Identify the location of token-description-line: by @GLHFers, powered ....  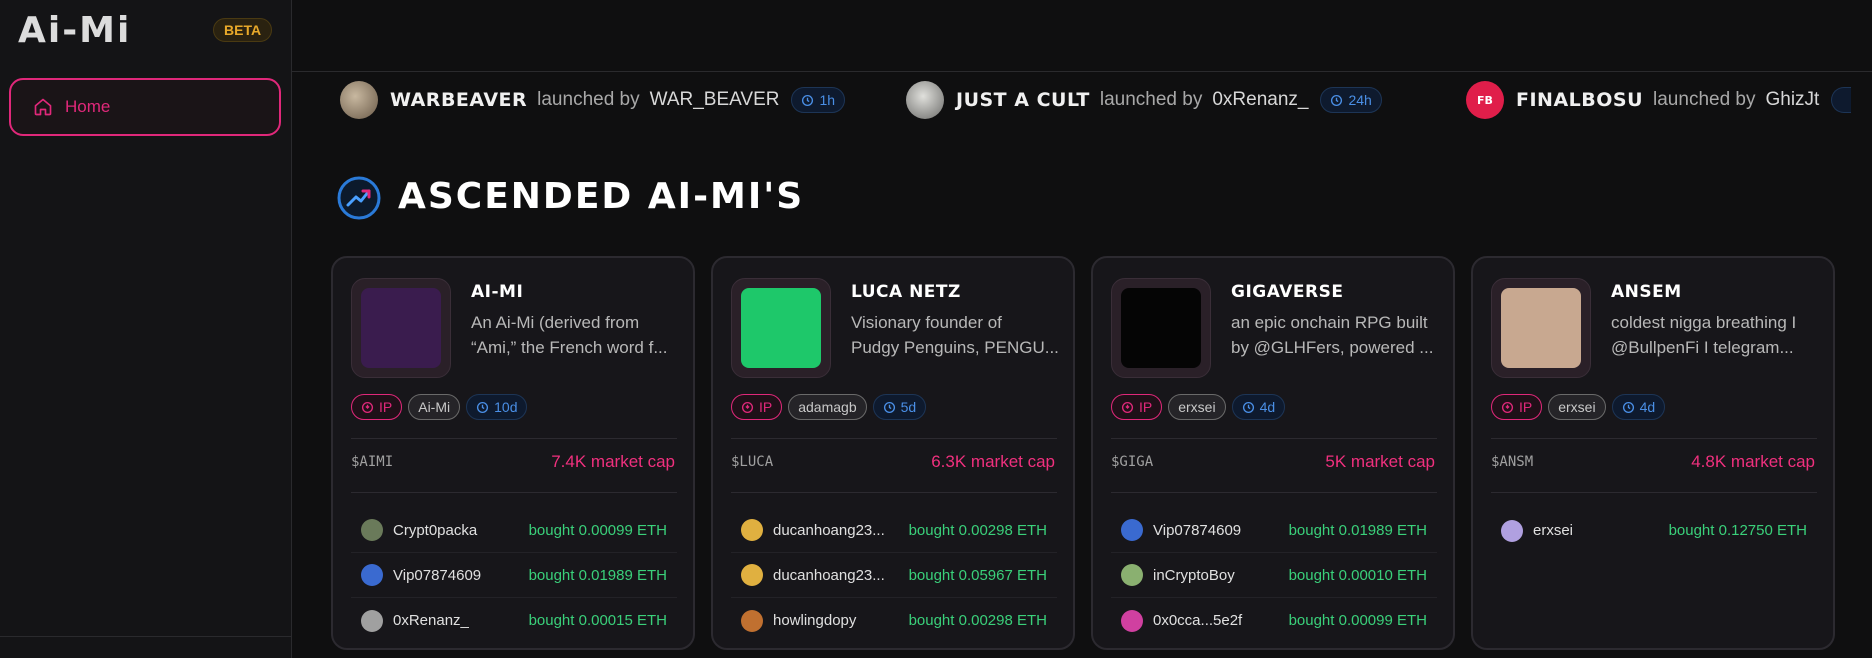
(1332, 347).